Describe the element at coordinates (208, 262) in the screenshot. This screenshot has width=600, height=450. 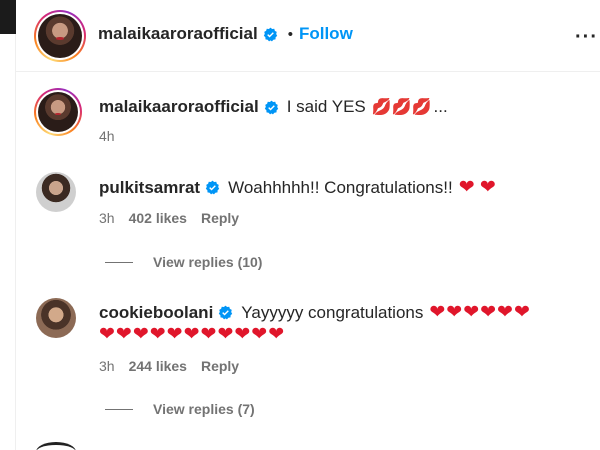
I see `view-replies-label: View replies (10)` at that location.